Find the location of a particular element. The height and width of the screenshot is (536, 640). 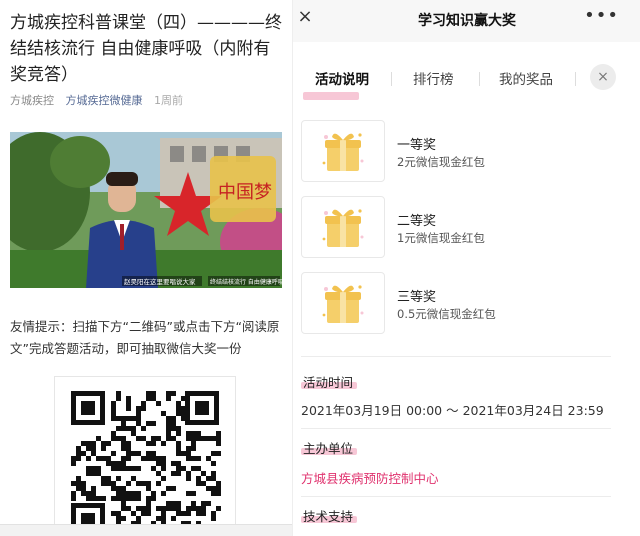

tab-leaderboard: 排行榜 is located at coordinates (433, 78).